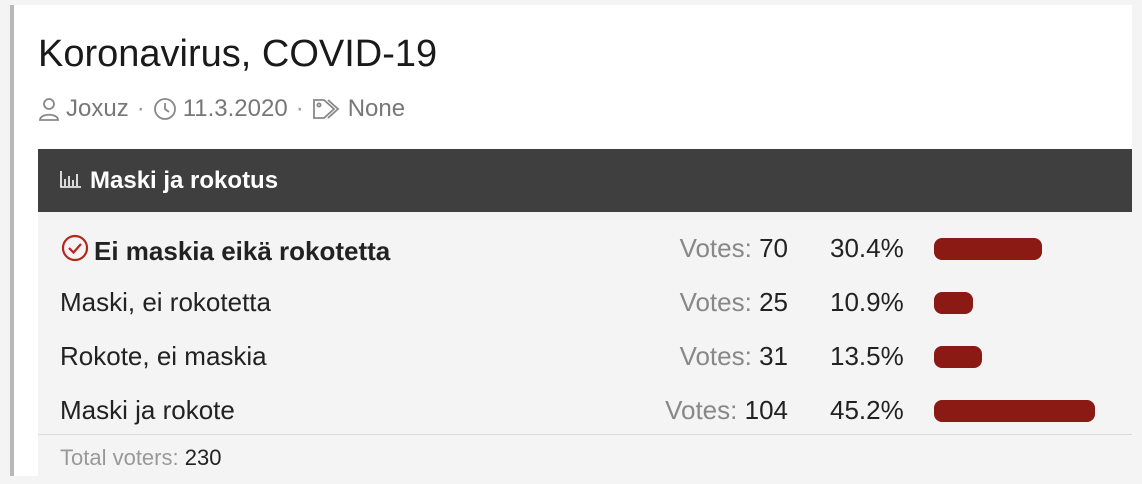  What do you see at coordinates (376, 109) in the screenshot?
I see `post-tags: None` at bounding box center [376, 109].